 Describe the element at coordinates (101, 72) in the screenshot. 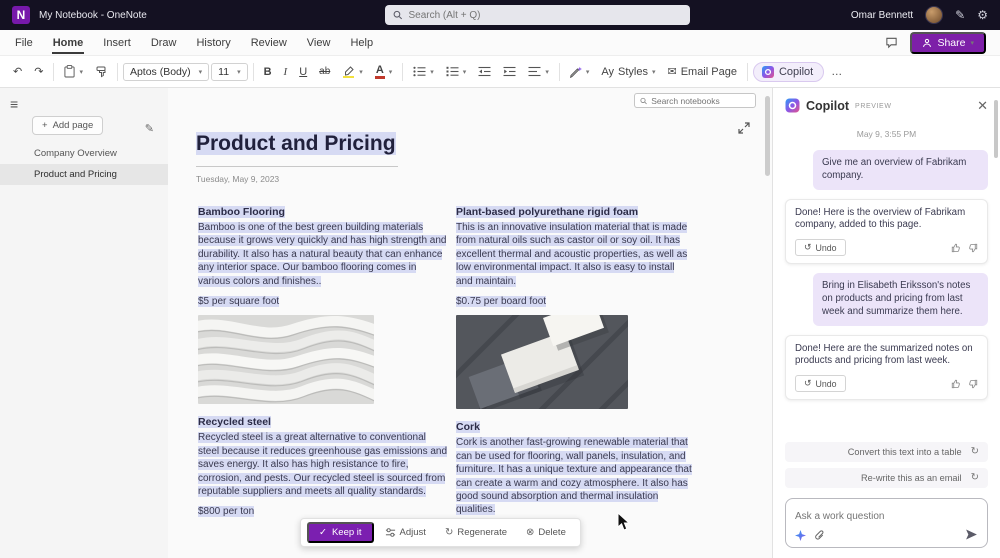

I see `format-painter-button` at that location.